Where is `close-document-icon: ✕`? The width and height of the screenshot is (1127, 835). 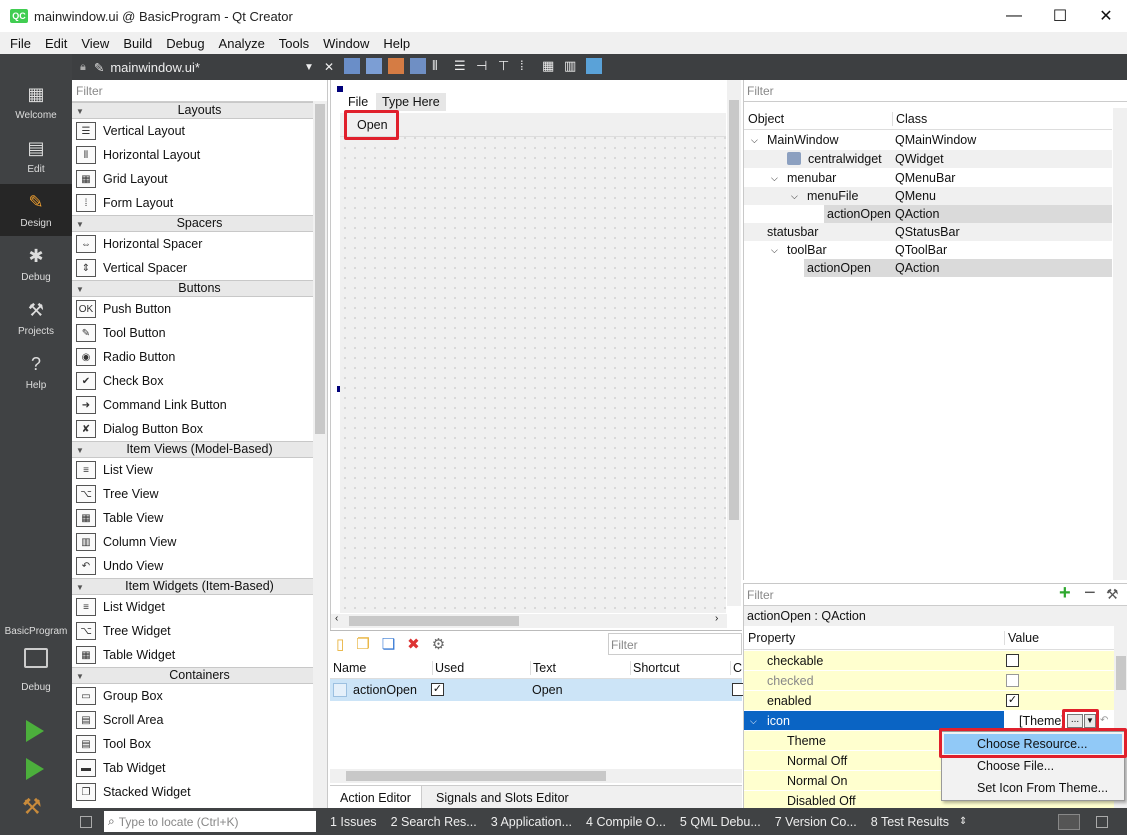
close-document-icon: ✕ is located at coordinates (329, 67).